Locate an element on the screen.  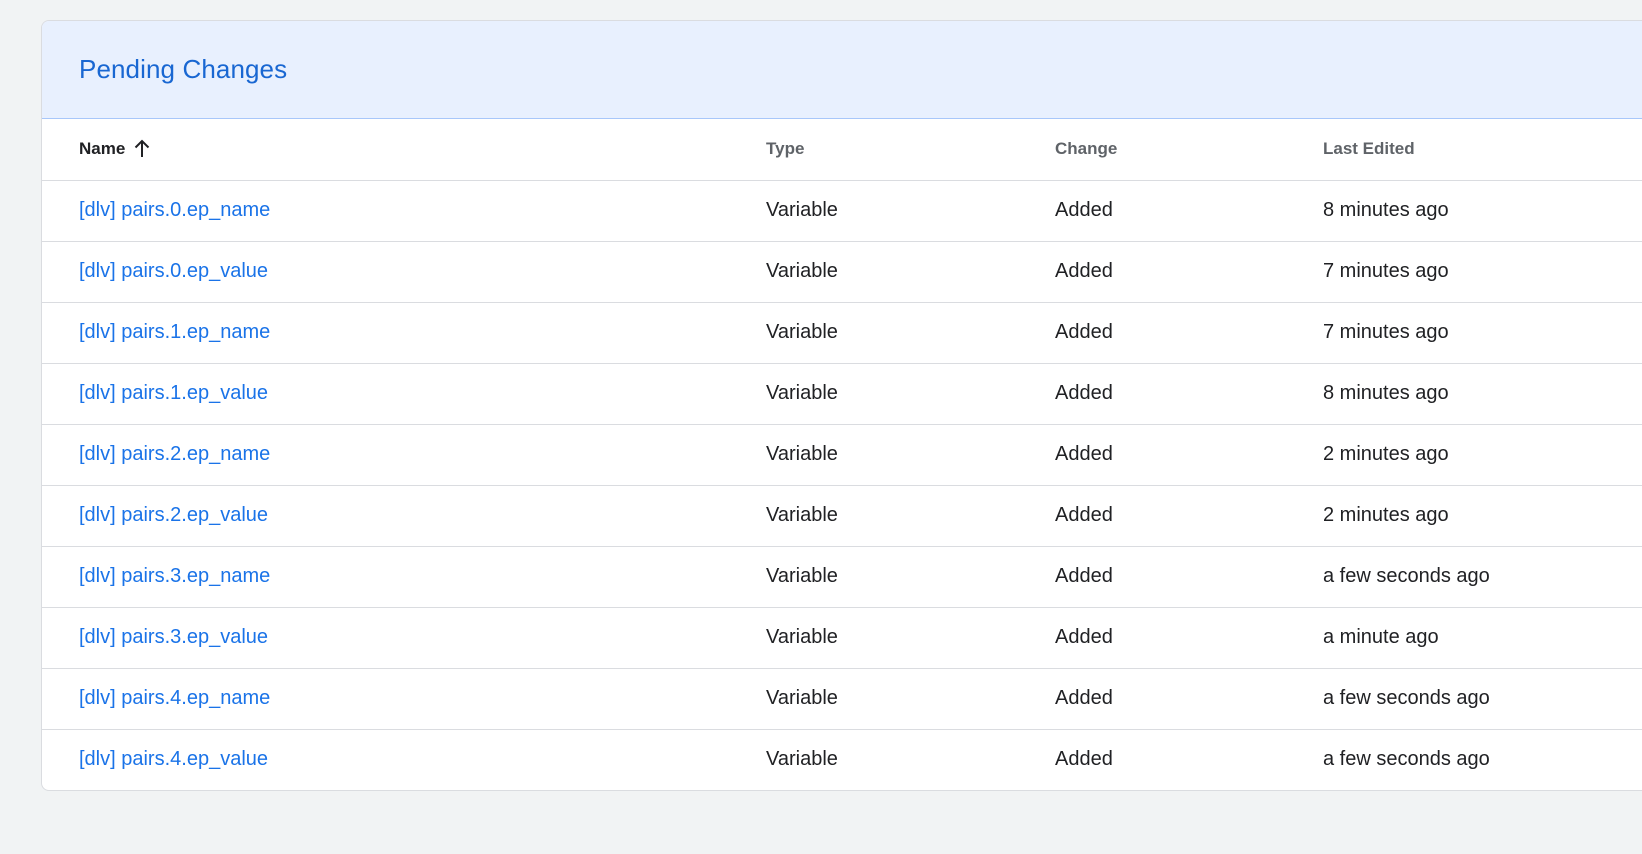
column-header-change: Change is located at coordinates (1189, 150).